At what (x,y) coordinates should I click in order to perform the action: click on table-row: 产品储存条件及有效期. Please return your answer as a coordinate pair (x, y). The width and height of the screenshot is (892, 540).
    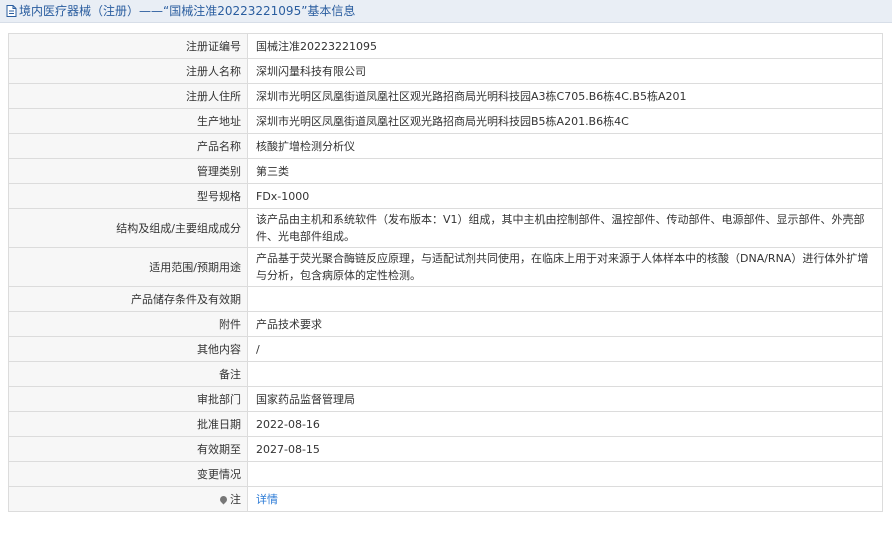
    Looking at the image, I should click on (445, 299).